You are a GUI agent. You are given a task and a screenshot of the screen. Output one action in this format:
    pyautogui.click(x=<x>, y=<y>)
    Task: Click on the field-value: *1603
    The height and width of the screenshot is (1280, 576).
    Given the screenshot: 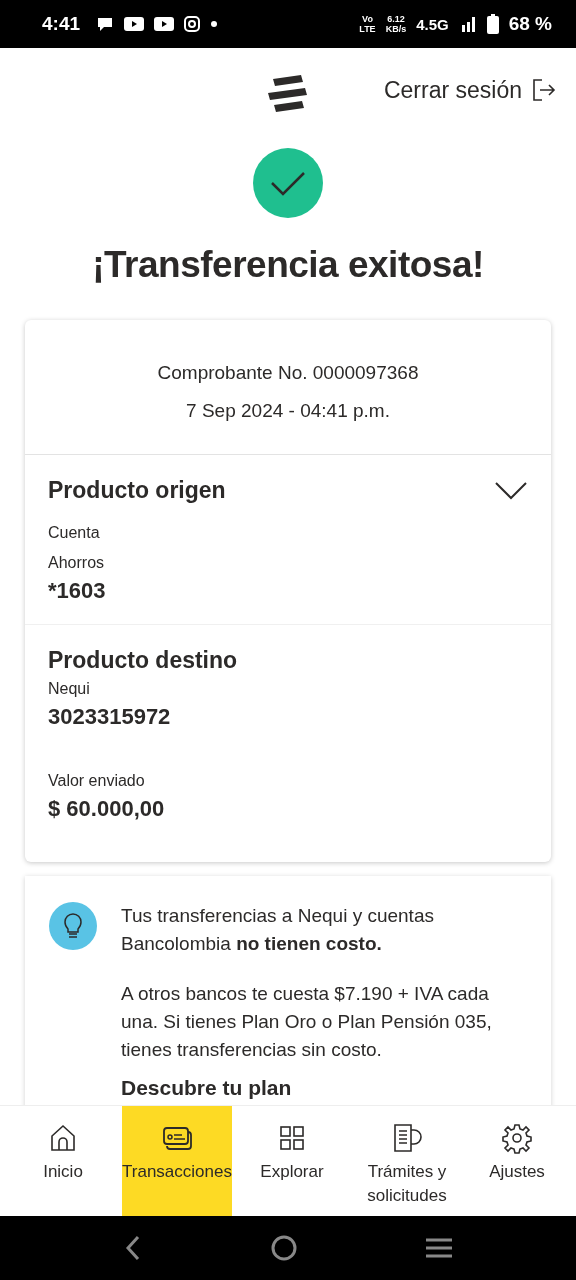 What is the action you would take?
    pyautogui.click(x=77, y=591)
    